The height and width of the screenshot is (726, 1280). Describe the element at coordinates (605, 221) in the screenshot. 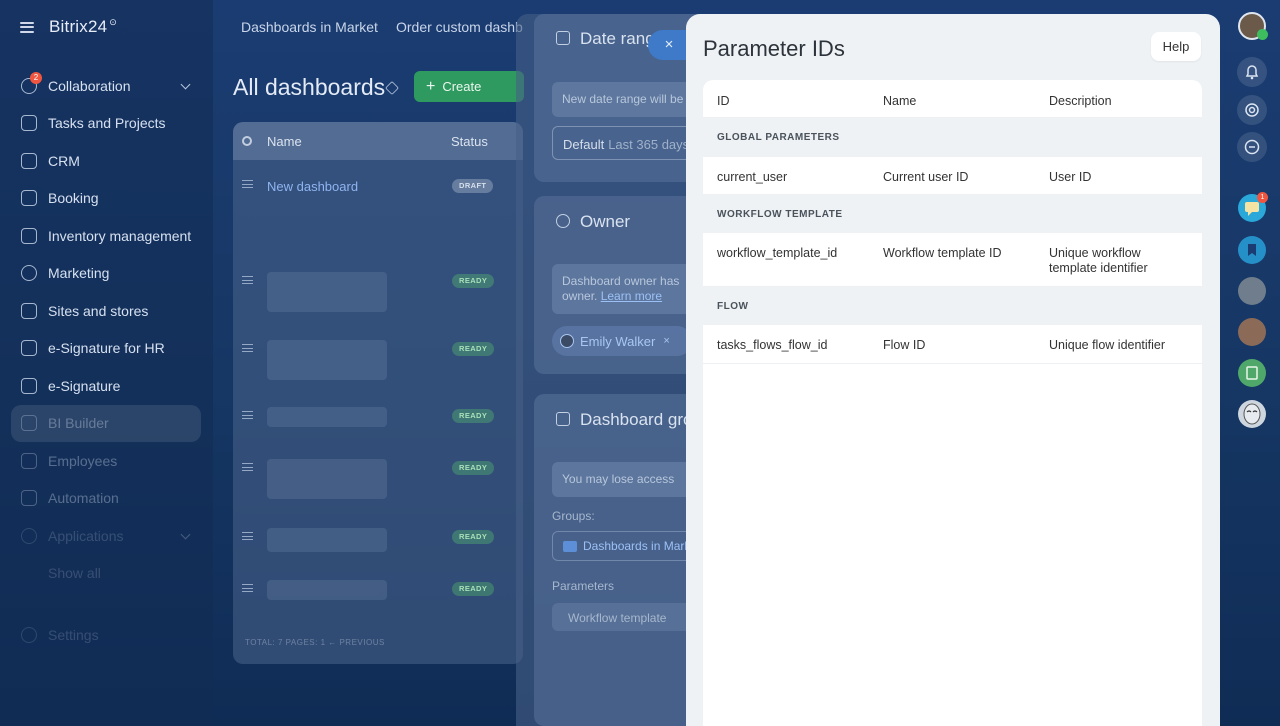

I see `owner-title: Owner` at that location.